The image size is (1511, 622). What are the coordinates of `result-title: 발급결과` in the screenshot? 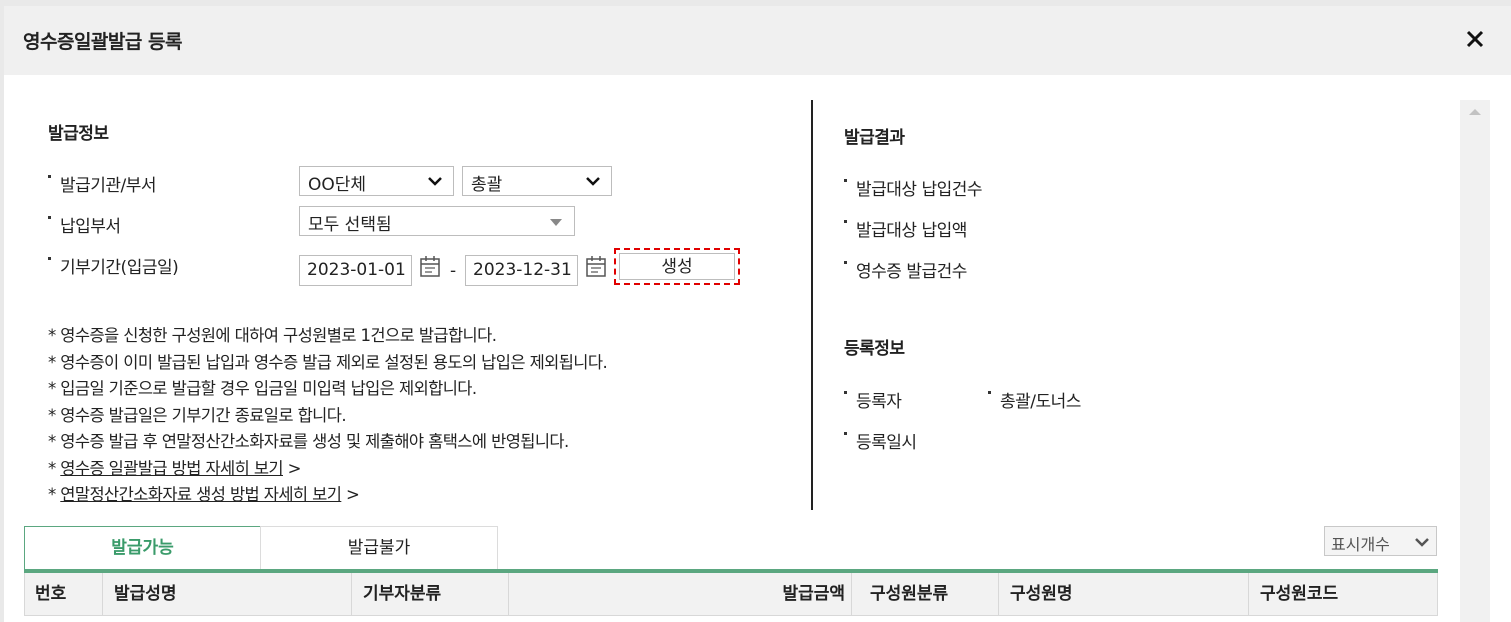 It's located at (874, 138).